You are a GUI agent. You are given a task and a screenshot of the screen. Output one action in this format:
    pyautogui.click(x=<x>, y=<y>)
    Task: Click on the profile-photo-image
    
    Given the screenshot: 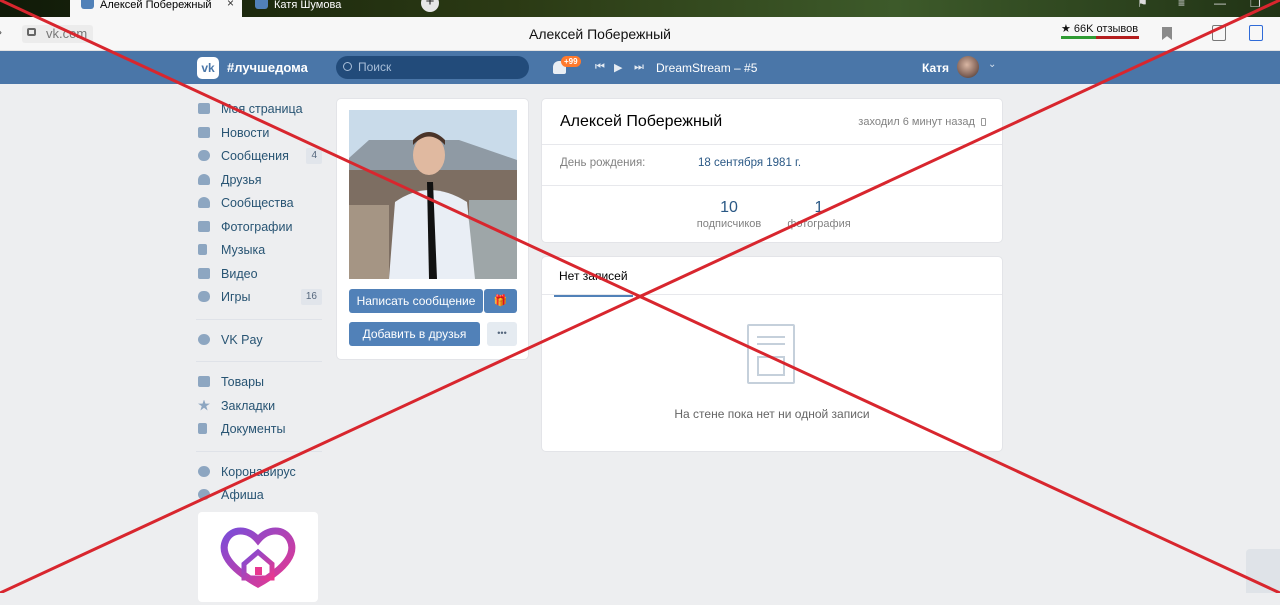 What is the action you would take?
    pyautogui.click(x=433, y=194)
    